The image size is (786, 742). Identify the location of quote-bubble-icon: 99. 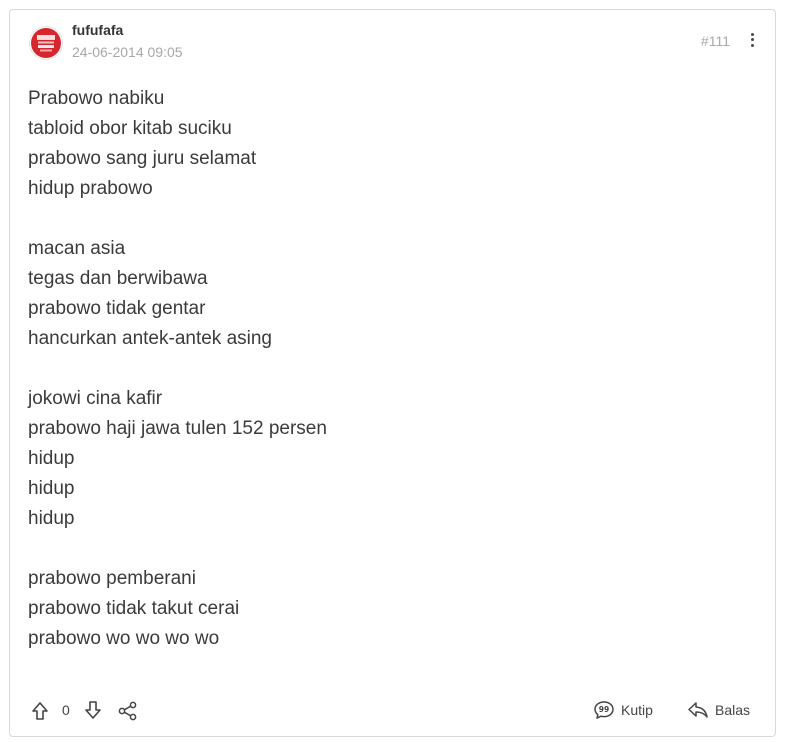
(604, 710).